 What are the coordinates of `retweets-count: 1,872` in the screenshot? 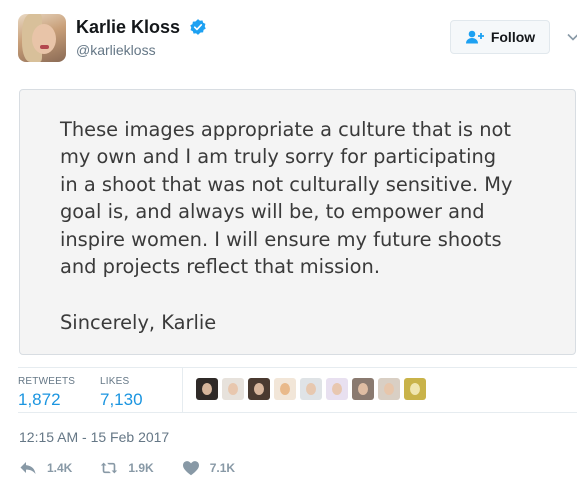 It's located at (46, 400).